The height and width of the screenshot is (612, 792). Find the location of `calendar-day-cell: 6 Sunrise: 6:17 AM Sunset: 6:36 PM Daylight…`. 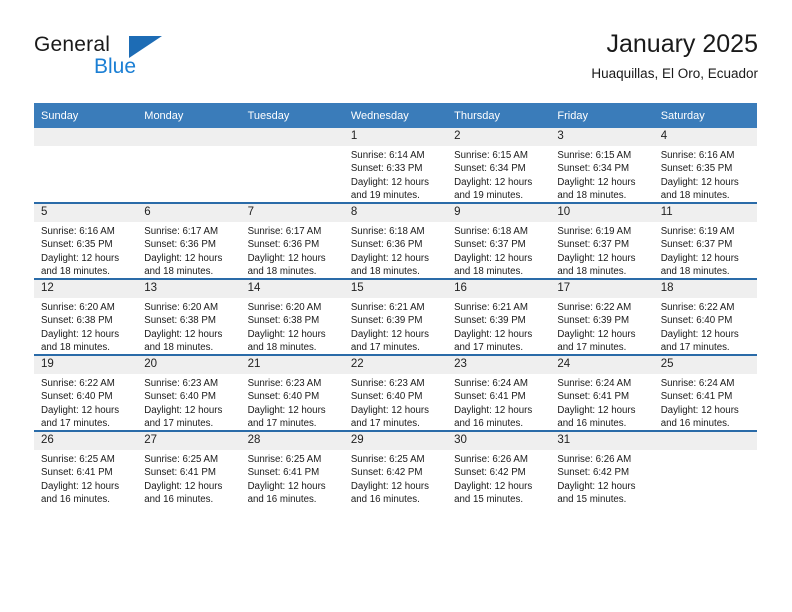

calendar-day-cell: 6 Sunrise: 6:17 AM Sunset: 6:36 PM Daylight… is located at coordinates (189, 240).